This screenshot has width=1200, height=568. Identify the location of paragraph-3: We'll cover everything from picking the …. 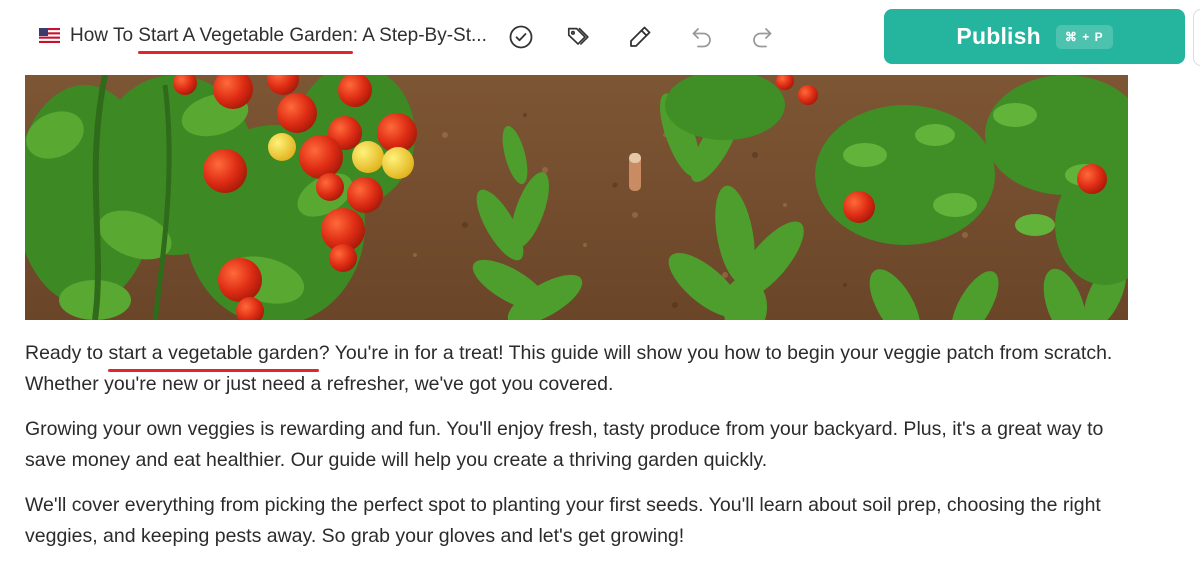
(563, 520).